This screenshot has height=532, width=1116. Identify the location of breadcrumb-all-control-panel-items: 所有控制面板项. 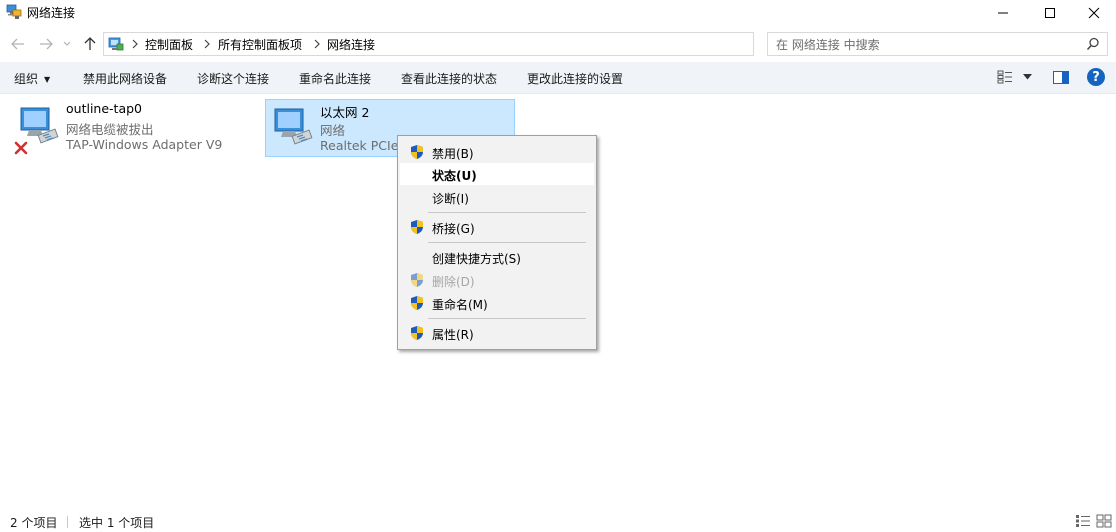
(260, 44).